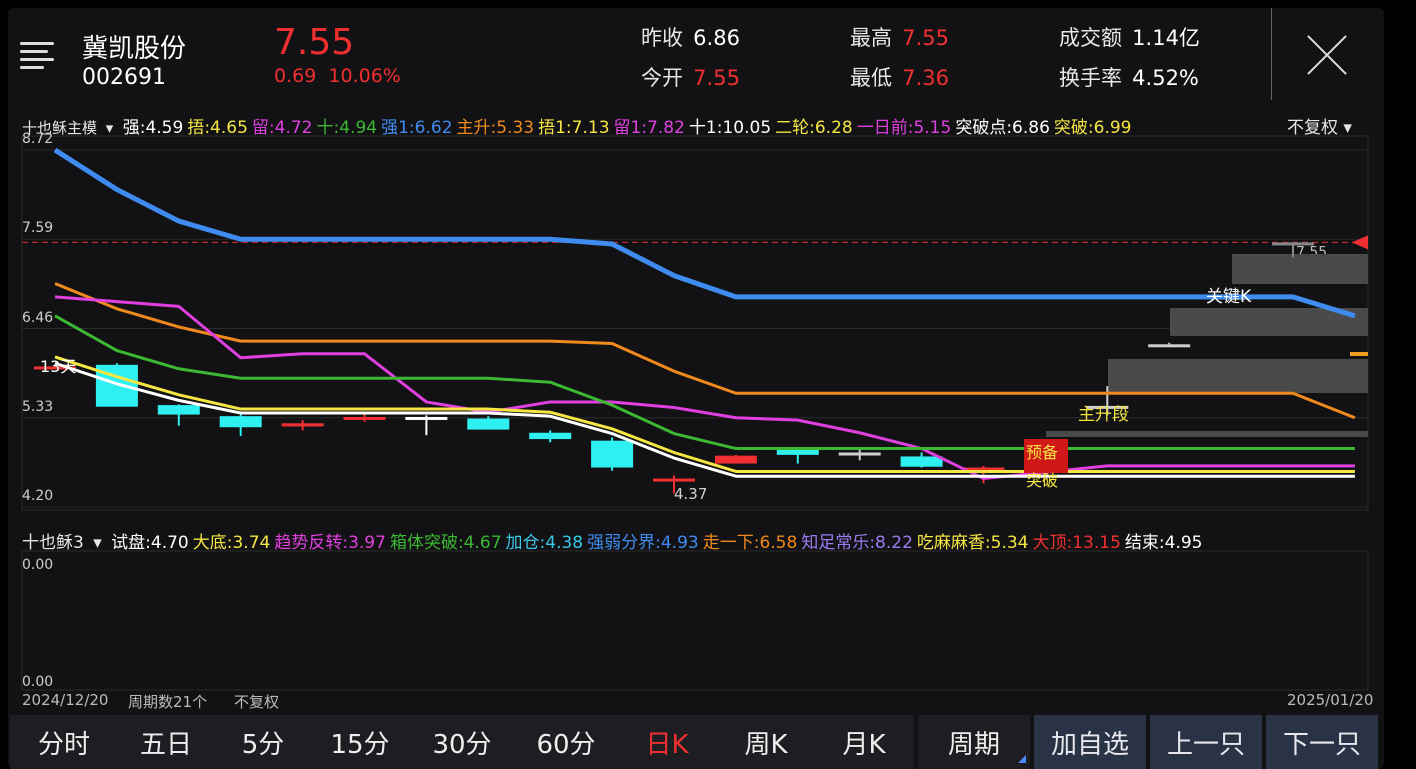 This screenshot has height=769, width=1416. I want to click on tab-fenshi: 分时, so click(64, 742).